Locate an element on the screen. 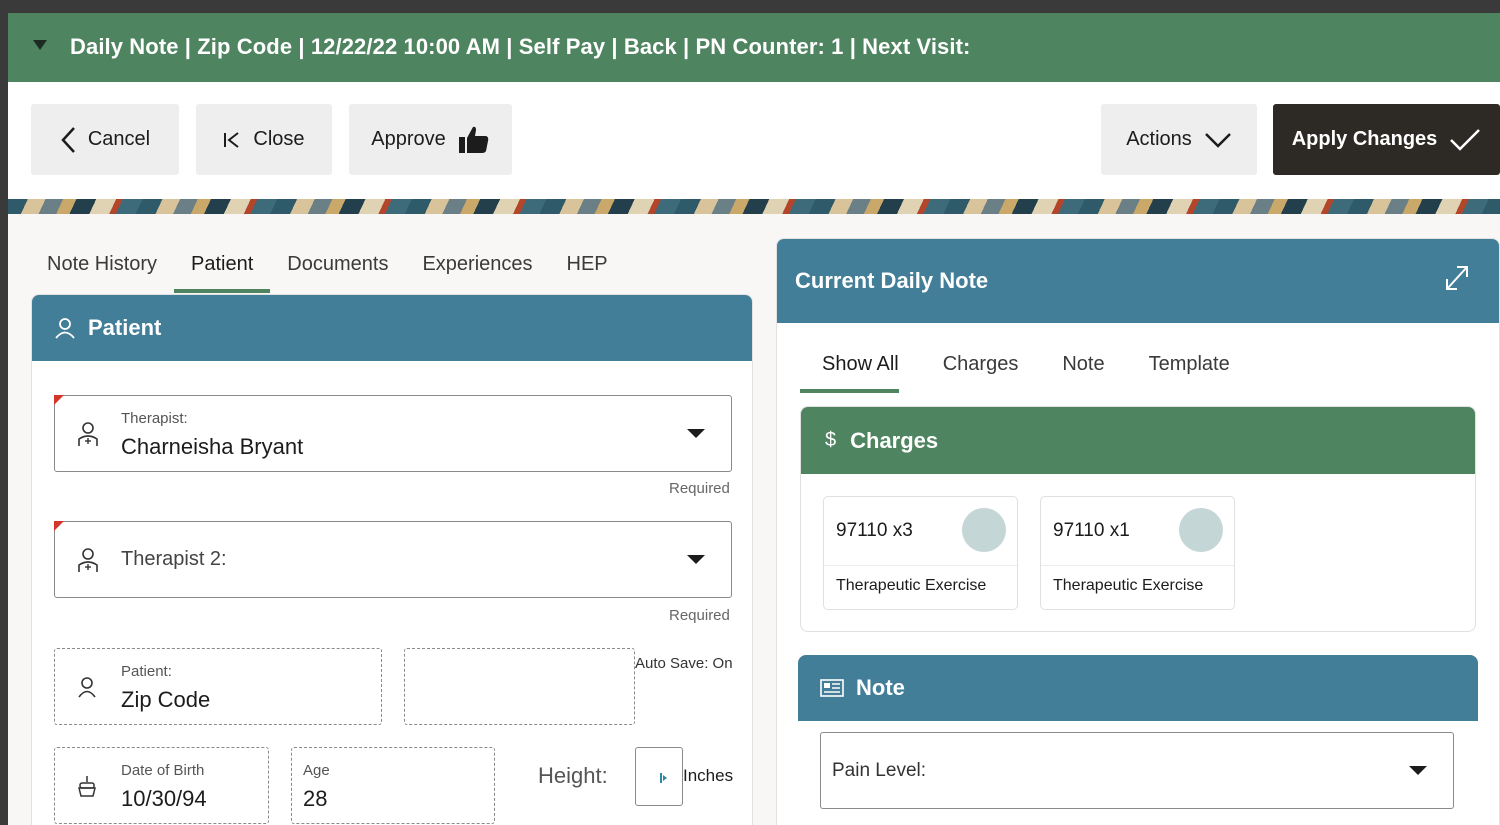 The image size is (1500, 825). approve-button: Approve is located at coordinates (430, 139).